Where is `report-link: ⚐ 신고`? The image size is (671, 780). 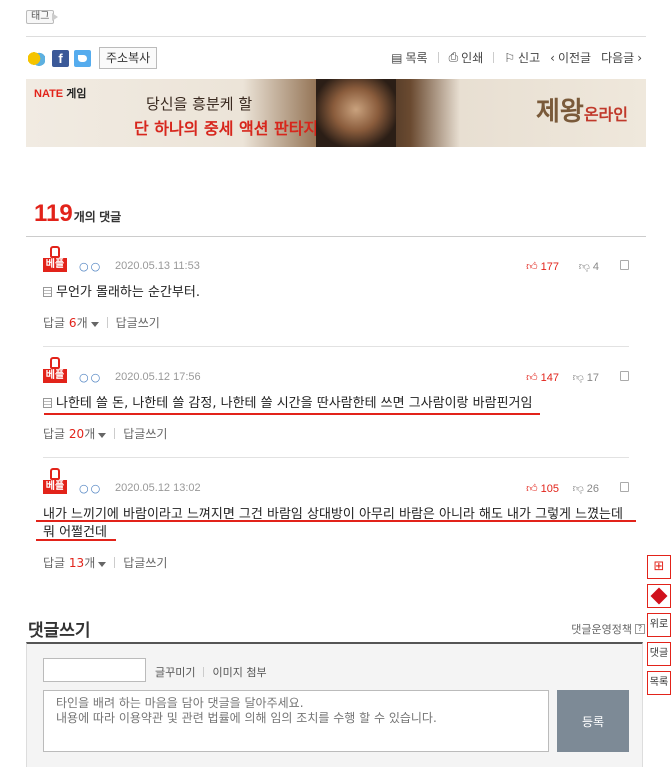 report-link: ⚐ 신고 is located at coordinates (522, 57).